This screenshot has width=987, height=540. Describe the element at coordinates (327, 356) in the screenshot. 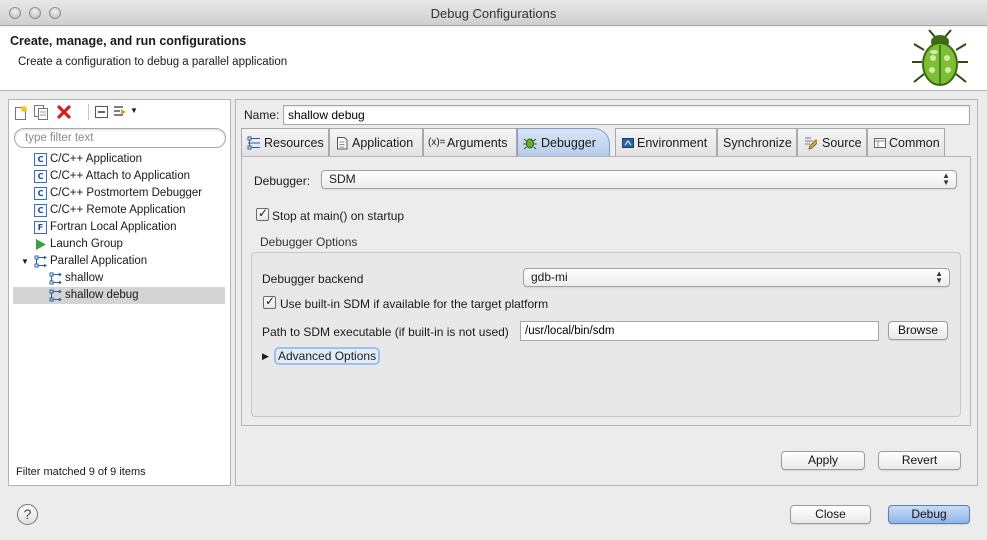

I see `advanced-options-toggle: Advanced Options` at that location.